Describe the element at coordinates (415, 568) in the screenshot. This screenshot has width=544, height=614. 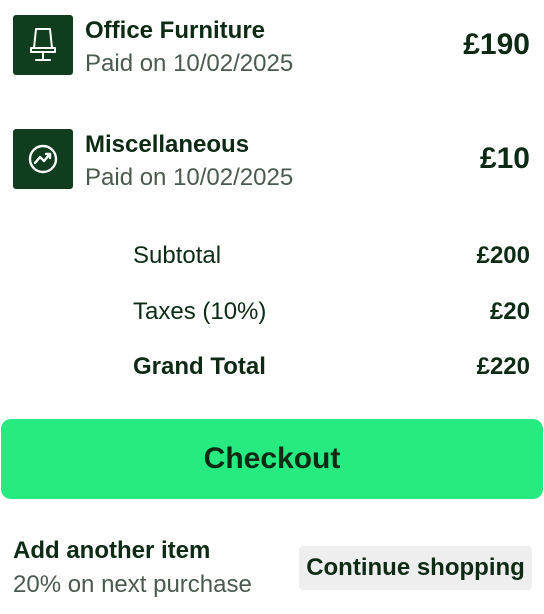
I see `continue-shopping-button: Continue shopping` at that location.